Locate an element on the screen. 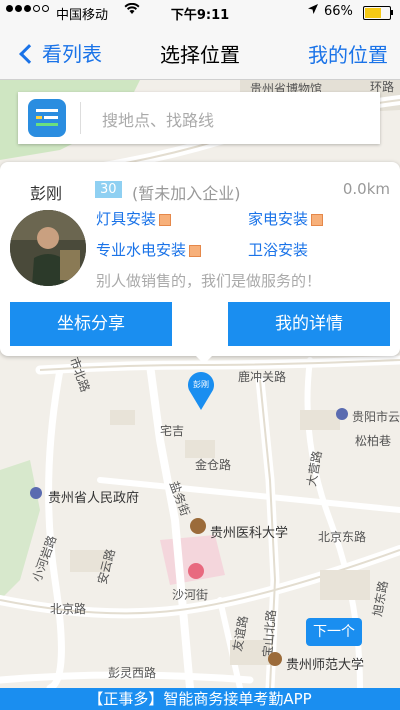 The image size is (400, 710). search-input: 搜地点、找路线 is located at coordinates (158, 119).